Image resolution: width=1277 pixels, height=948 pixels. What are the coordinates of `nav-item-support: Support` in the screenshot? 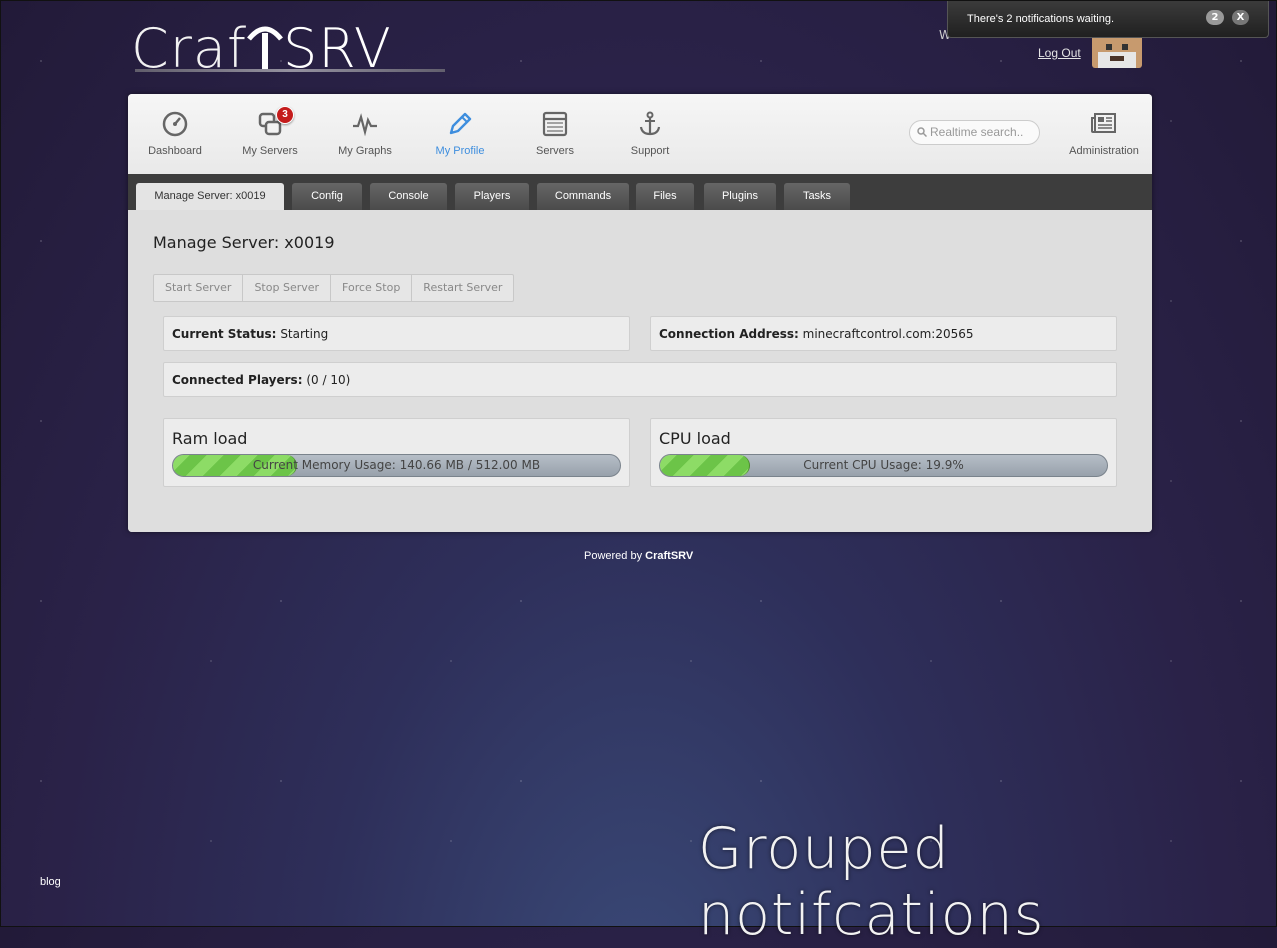 It's located at (650, 134).